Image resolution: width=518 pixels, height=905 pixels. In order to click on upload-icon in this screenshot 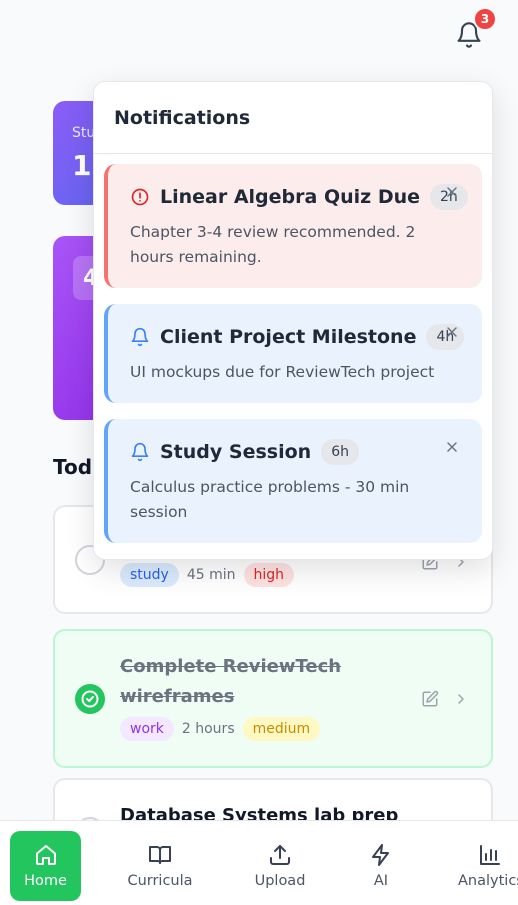, I will do `click(280, 855)`.